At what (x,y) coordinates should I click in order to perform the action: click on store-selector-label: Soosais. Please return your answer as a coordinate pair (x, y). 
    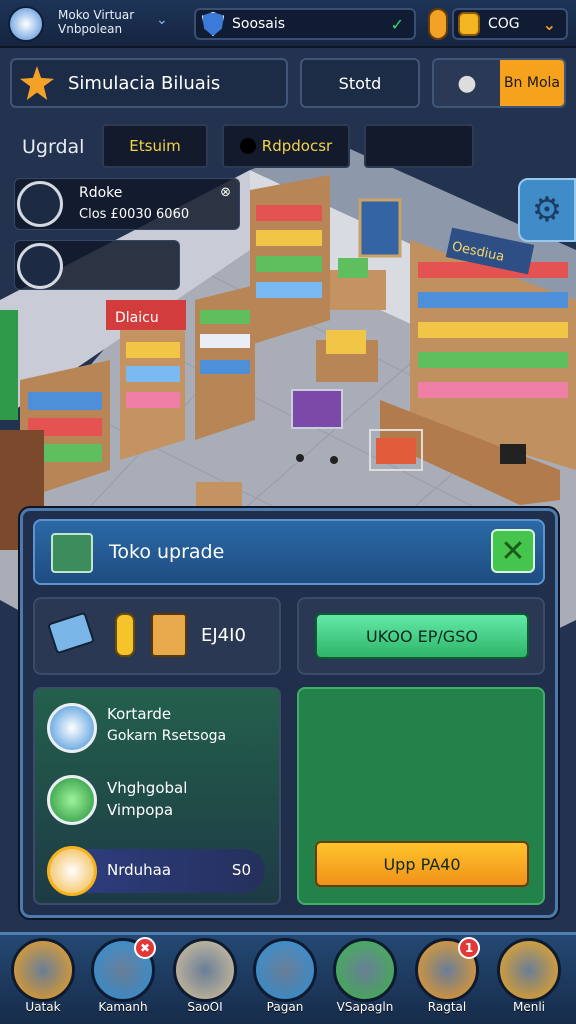
    Looking at the image, I should click on (259, 24).